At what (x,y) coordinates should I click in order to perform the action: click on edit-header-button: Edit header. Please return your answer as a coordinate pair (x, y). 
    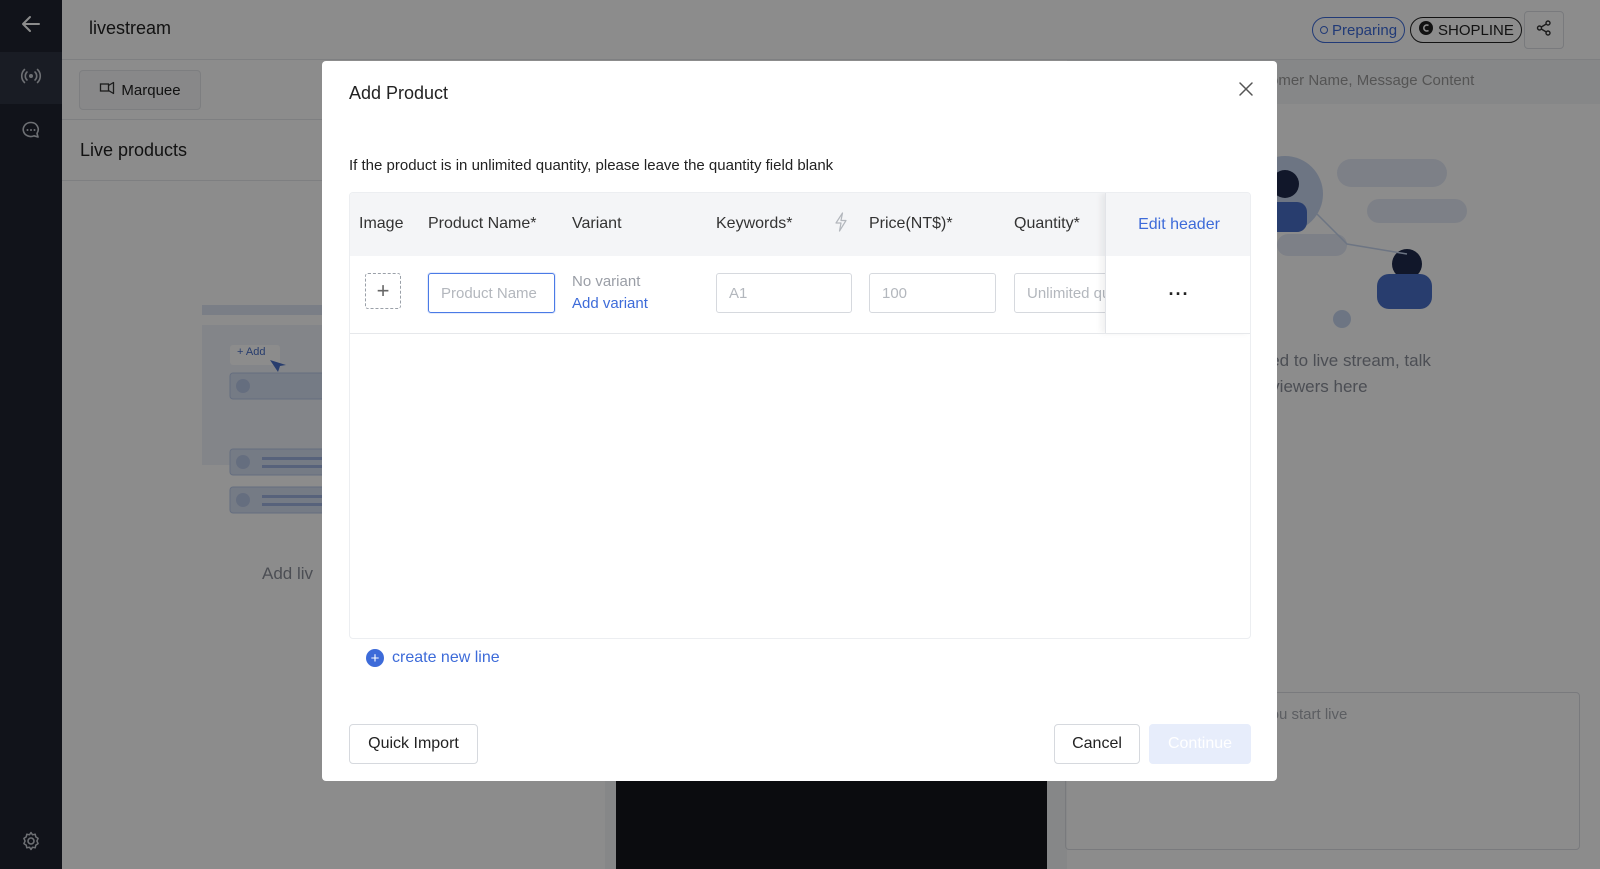
    Looking at the image, I should click on (1178, 224).